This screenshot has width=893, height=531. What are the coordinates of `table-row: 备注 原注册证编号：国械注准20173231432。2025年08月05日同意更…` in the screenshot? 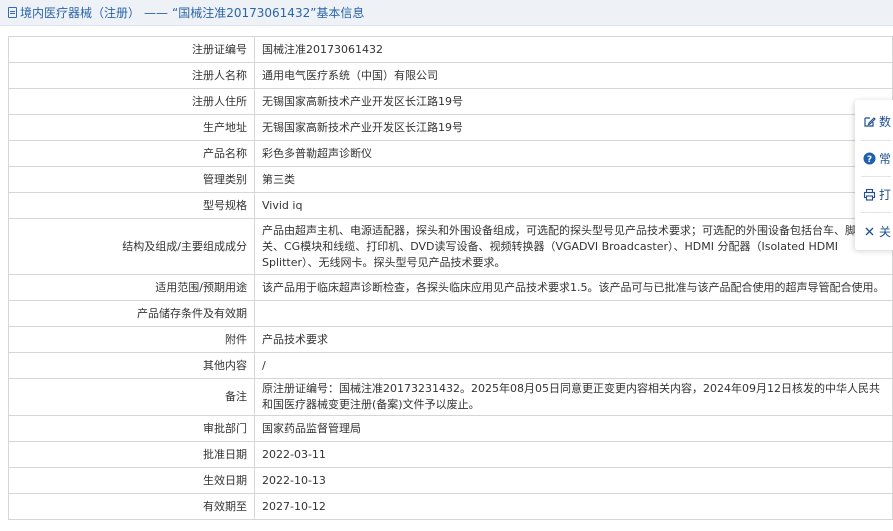 It's located at (450, 397).